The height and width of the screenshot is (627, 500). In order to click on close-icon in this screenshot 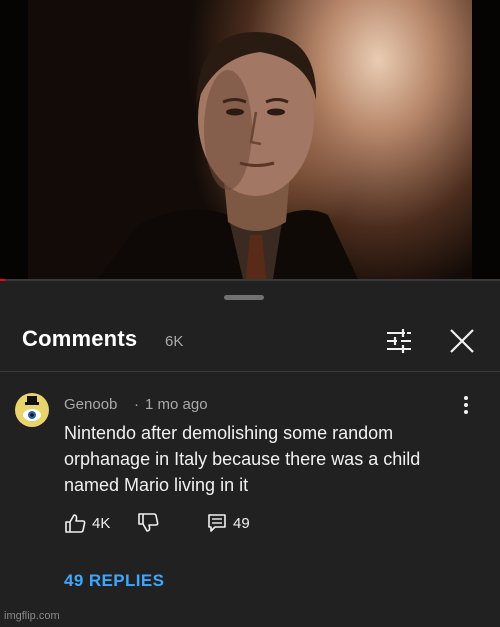, I will do `click(462, 341)`.